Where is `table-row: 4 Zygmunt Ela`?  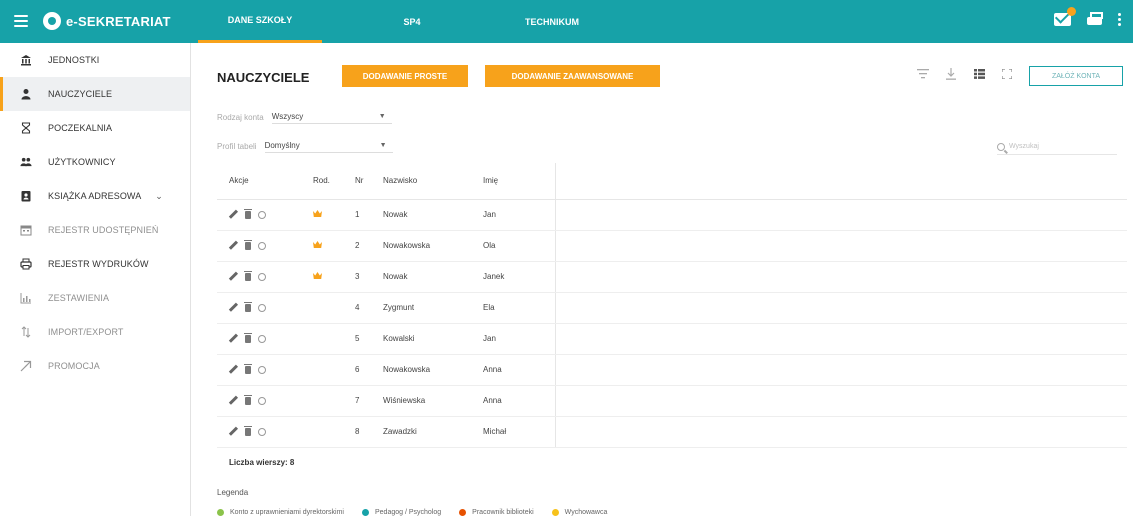
table-row: 4 Zygmunt Ela is located at coordinates (672, 308).